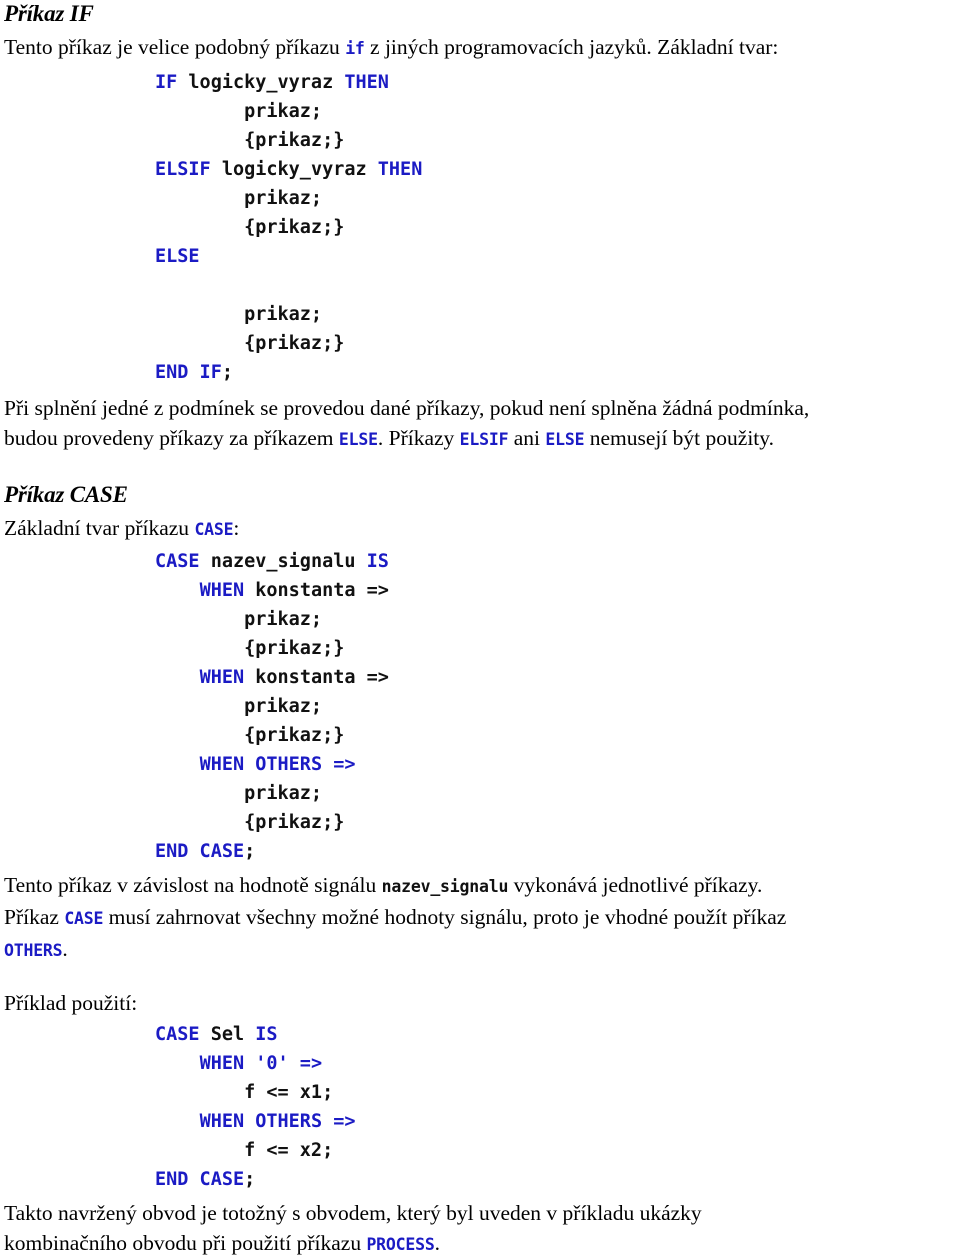 The image size is (960, 1260). What do you see at coordinates (33, 950) in the screenshot?
I see `inline-keyword-others: OTHERS` at bounding box center [33, 950].